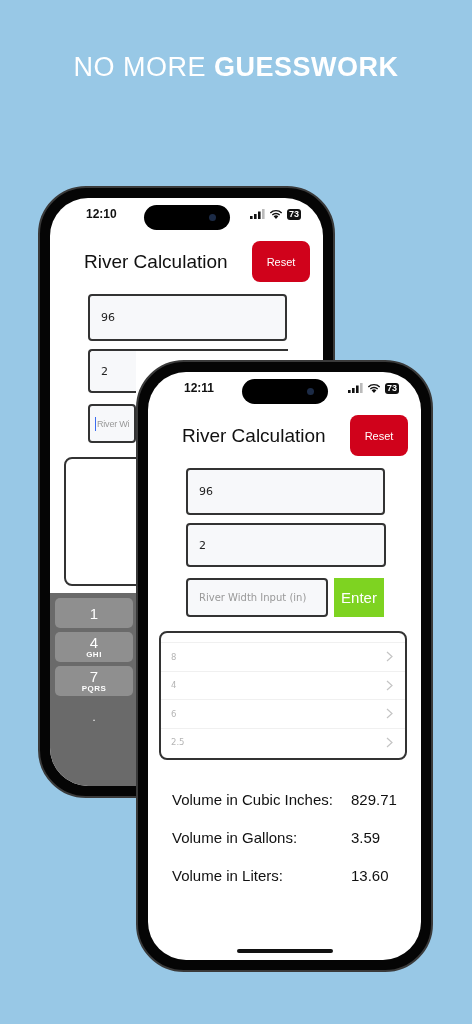 This screenshot has height=1024, width=472. I want to click on result-value: 3.59, so click(366, 837).